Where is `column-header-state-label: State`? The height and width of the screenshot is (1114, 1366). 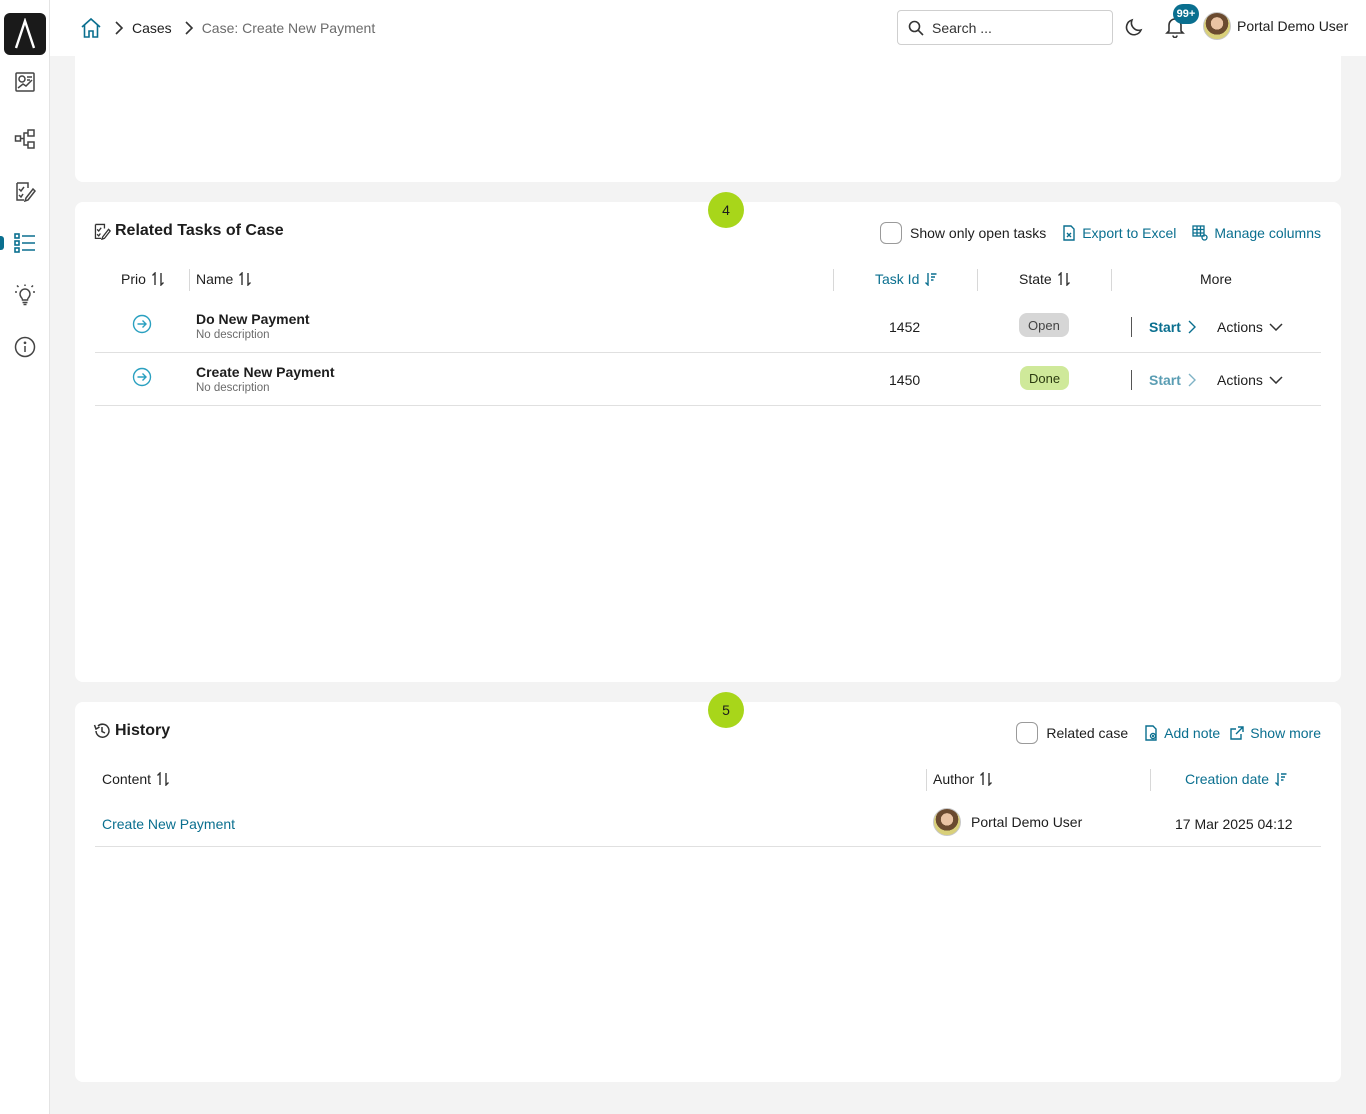 column-header-state-label: State is located at coordinates (1035, 279).